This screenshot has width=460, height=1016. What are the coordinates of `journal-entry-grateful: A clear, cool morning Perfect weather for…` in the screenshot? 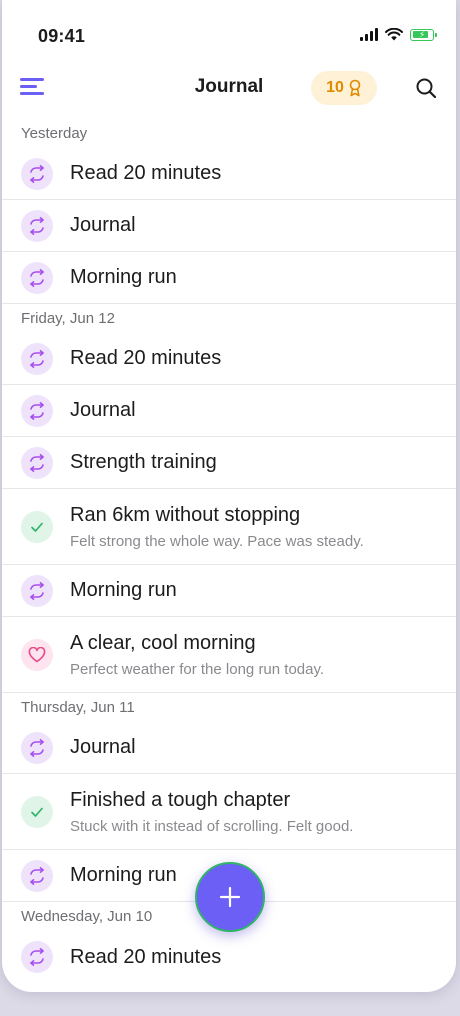 It's located at (229, 655).